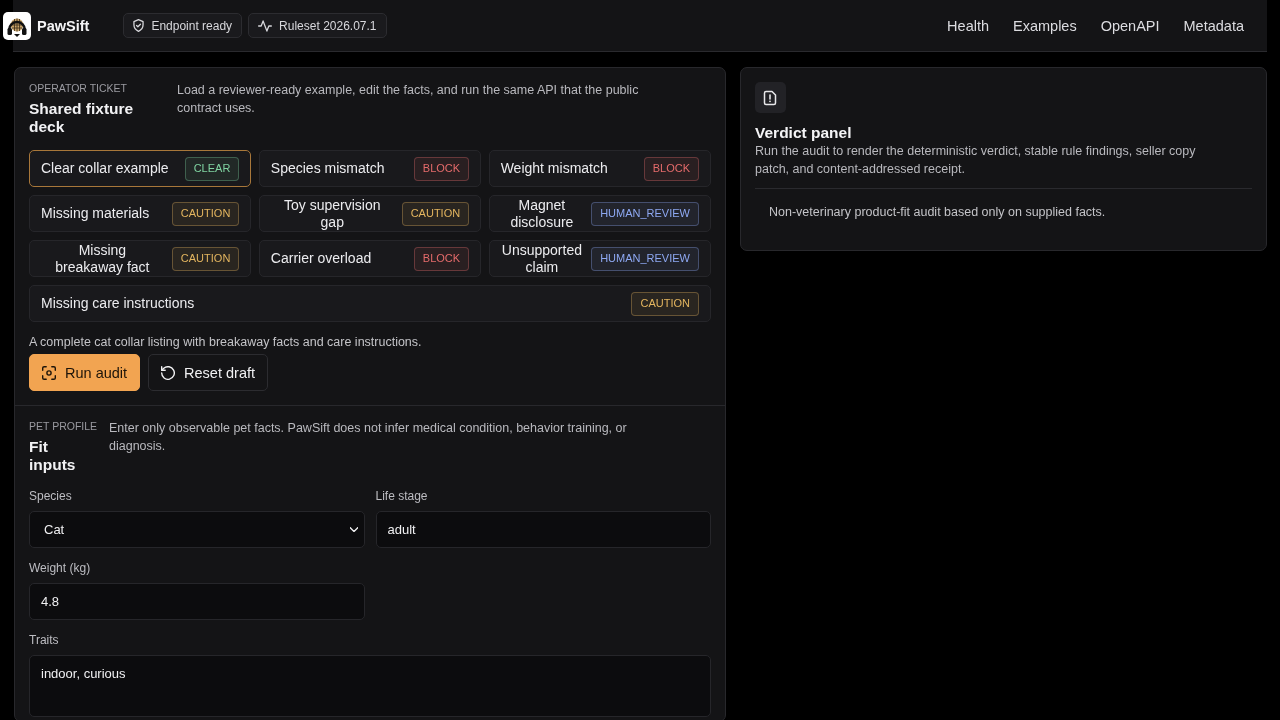 Image resolution: width=1280 pixels, height=720 pixels. I want to click on nav-link: Health, so click(968, 25).